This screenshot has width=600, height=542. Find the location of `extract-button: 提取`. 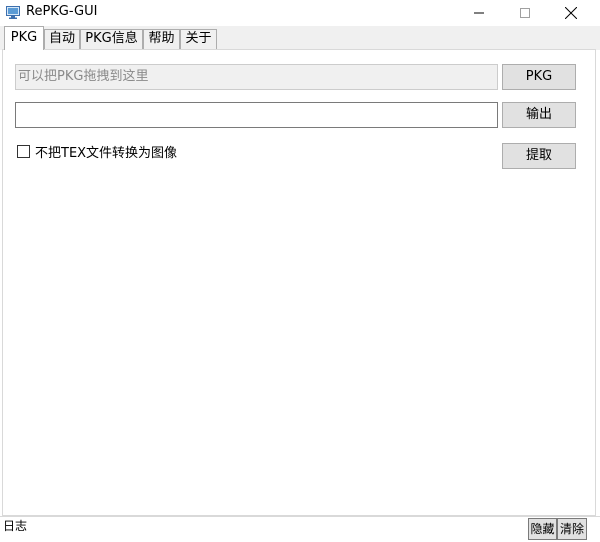

extract-button: 提取 is located at coordinates (539, 156).